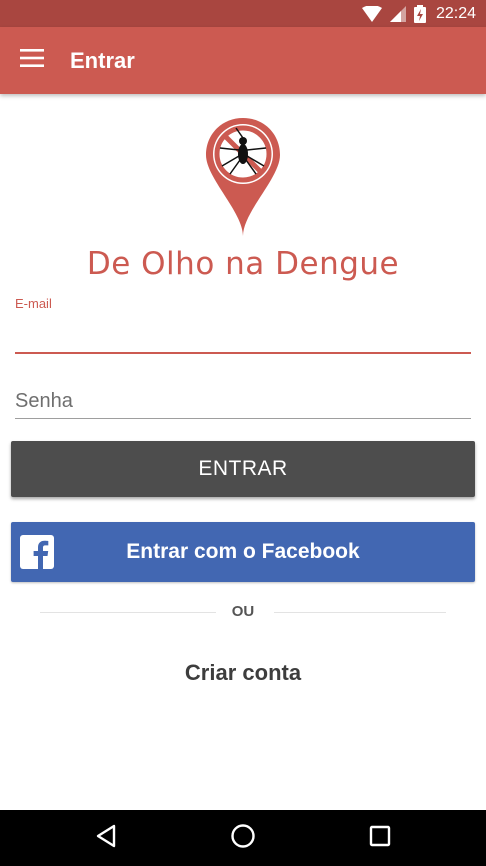 The height and width of the screenshot is (866, 486). I want to click on facebook-button-label: Entrar com o Facebook, so click(243, 551).